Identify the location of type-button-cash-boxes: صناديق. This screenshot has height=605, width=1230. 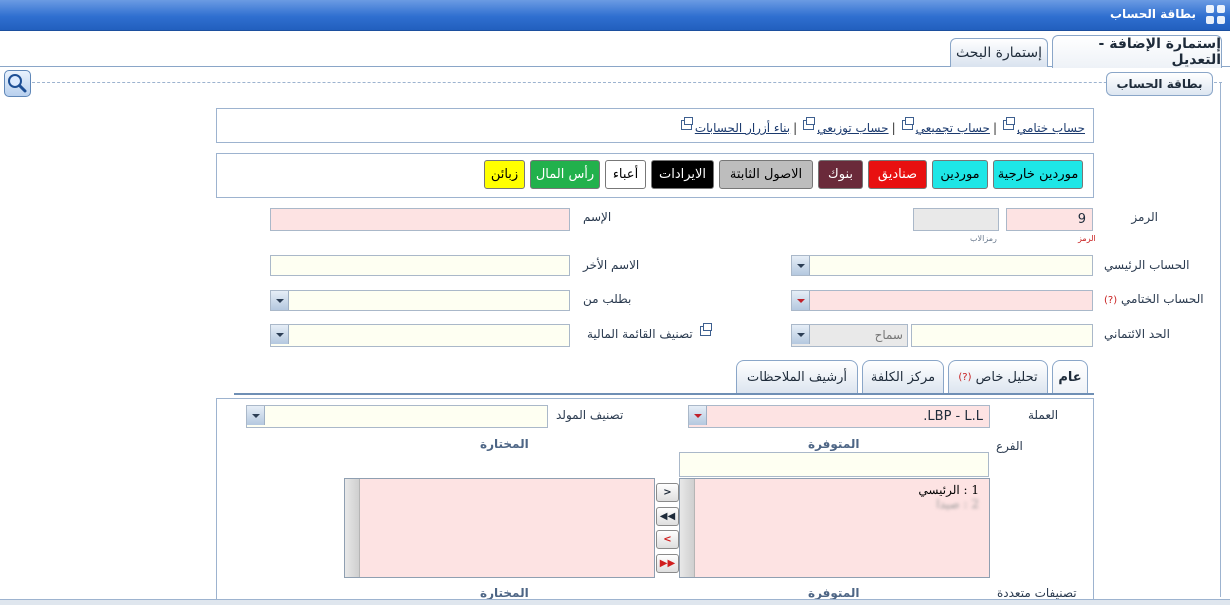
(897, 174).